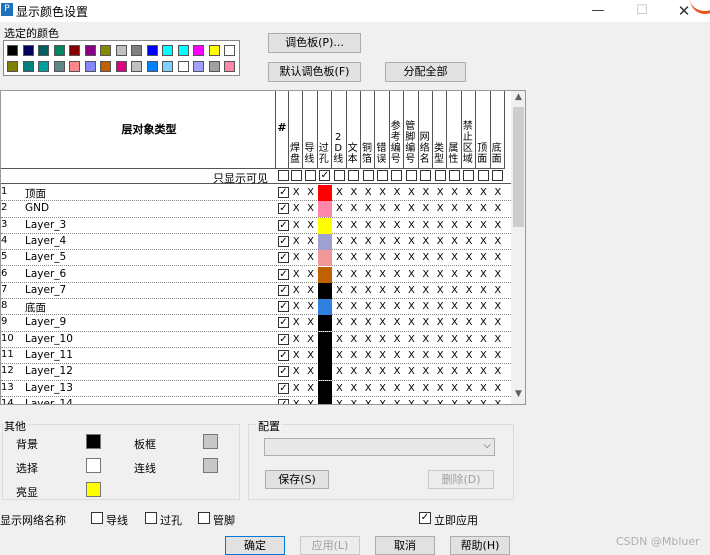 This screenshot has width=710, height=555. Describe the element at coordinates (210, 465) in the screenshot. I see `connection-color-swatch` at that location.